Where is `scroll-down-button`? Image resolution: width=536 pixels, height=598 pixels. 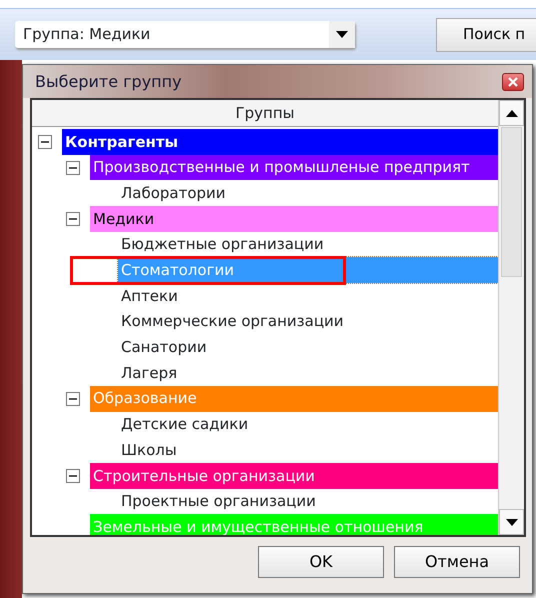
scroll-down-button is located at coordinates (511, 522).